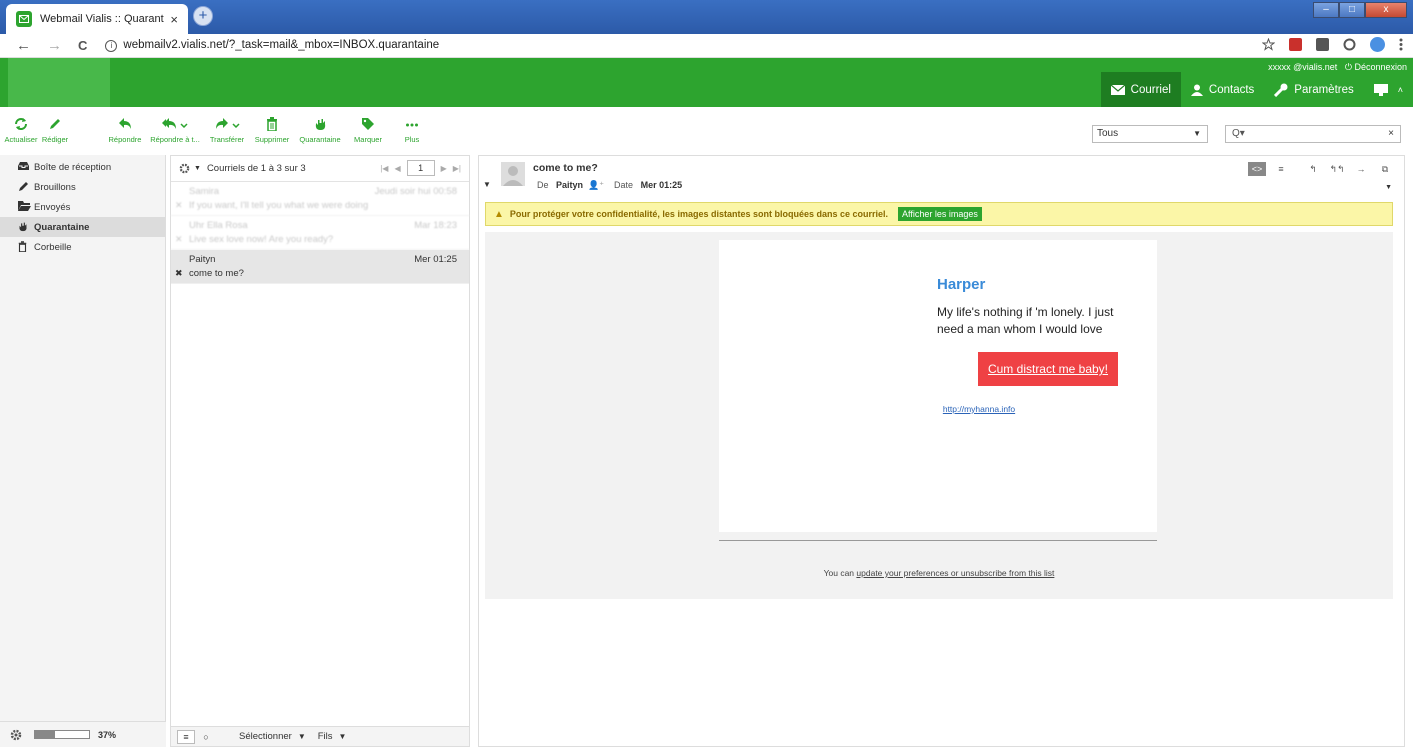  I want to click on search-clear-icon: ×, so click(1391, 134).